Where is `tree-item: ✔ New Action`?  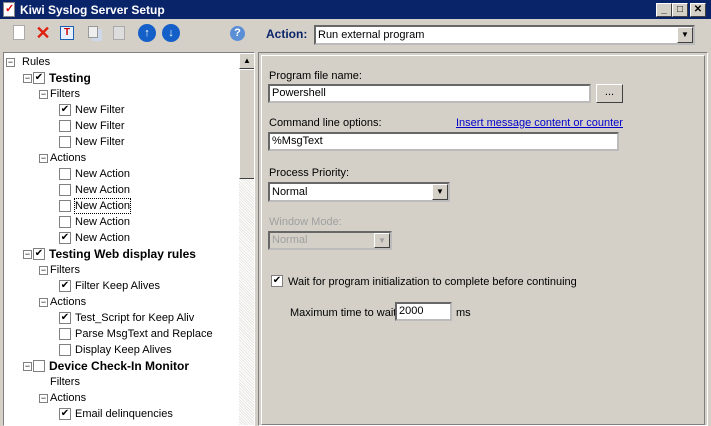 tree-item: ✔ New Action is located at coordinates (119, 238).